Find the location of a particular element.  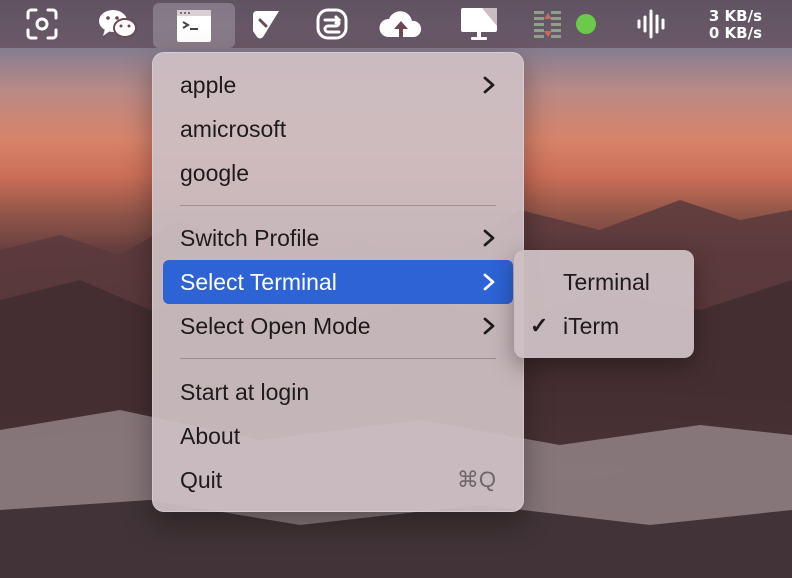

equalizer-icon is located at coordinates (548, 24).